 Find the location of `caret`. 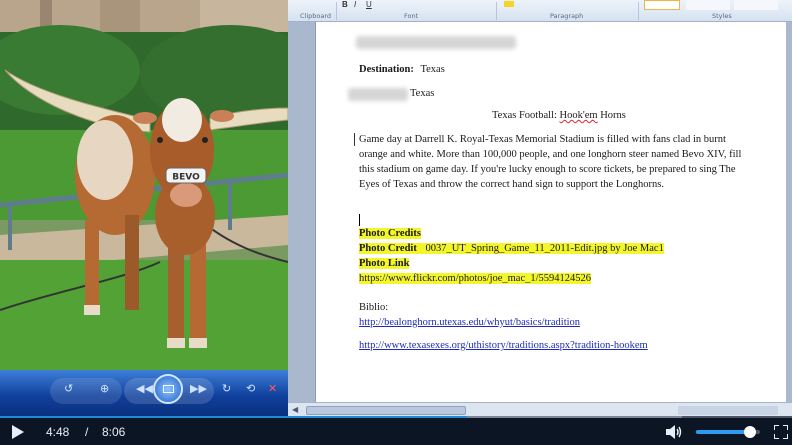

caret is located at coordinates (359, 220).